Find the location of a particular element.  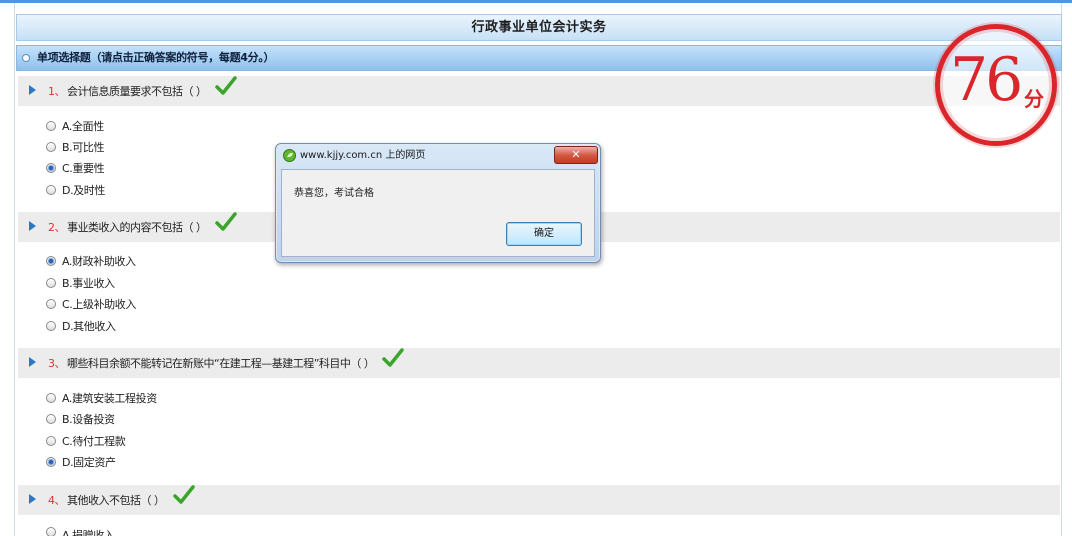

question-number: 2、 is located at coordinates (57, 227).